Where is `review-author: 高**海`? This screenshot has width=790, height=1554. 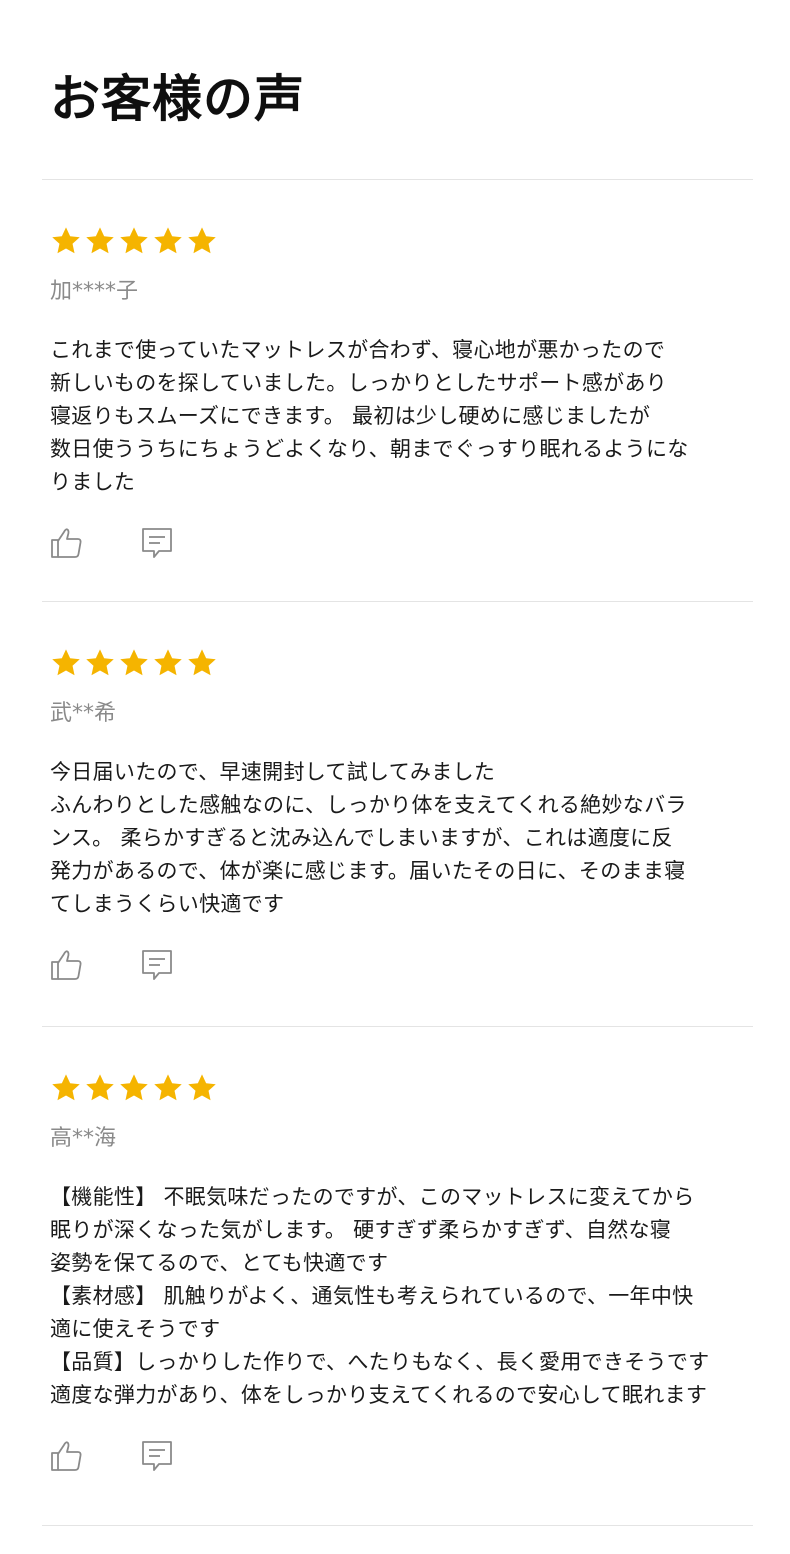
review-author: 高**海 is located at coordinates (83, 1138).